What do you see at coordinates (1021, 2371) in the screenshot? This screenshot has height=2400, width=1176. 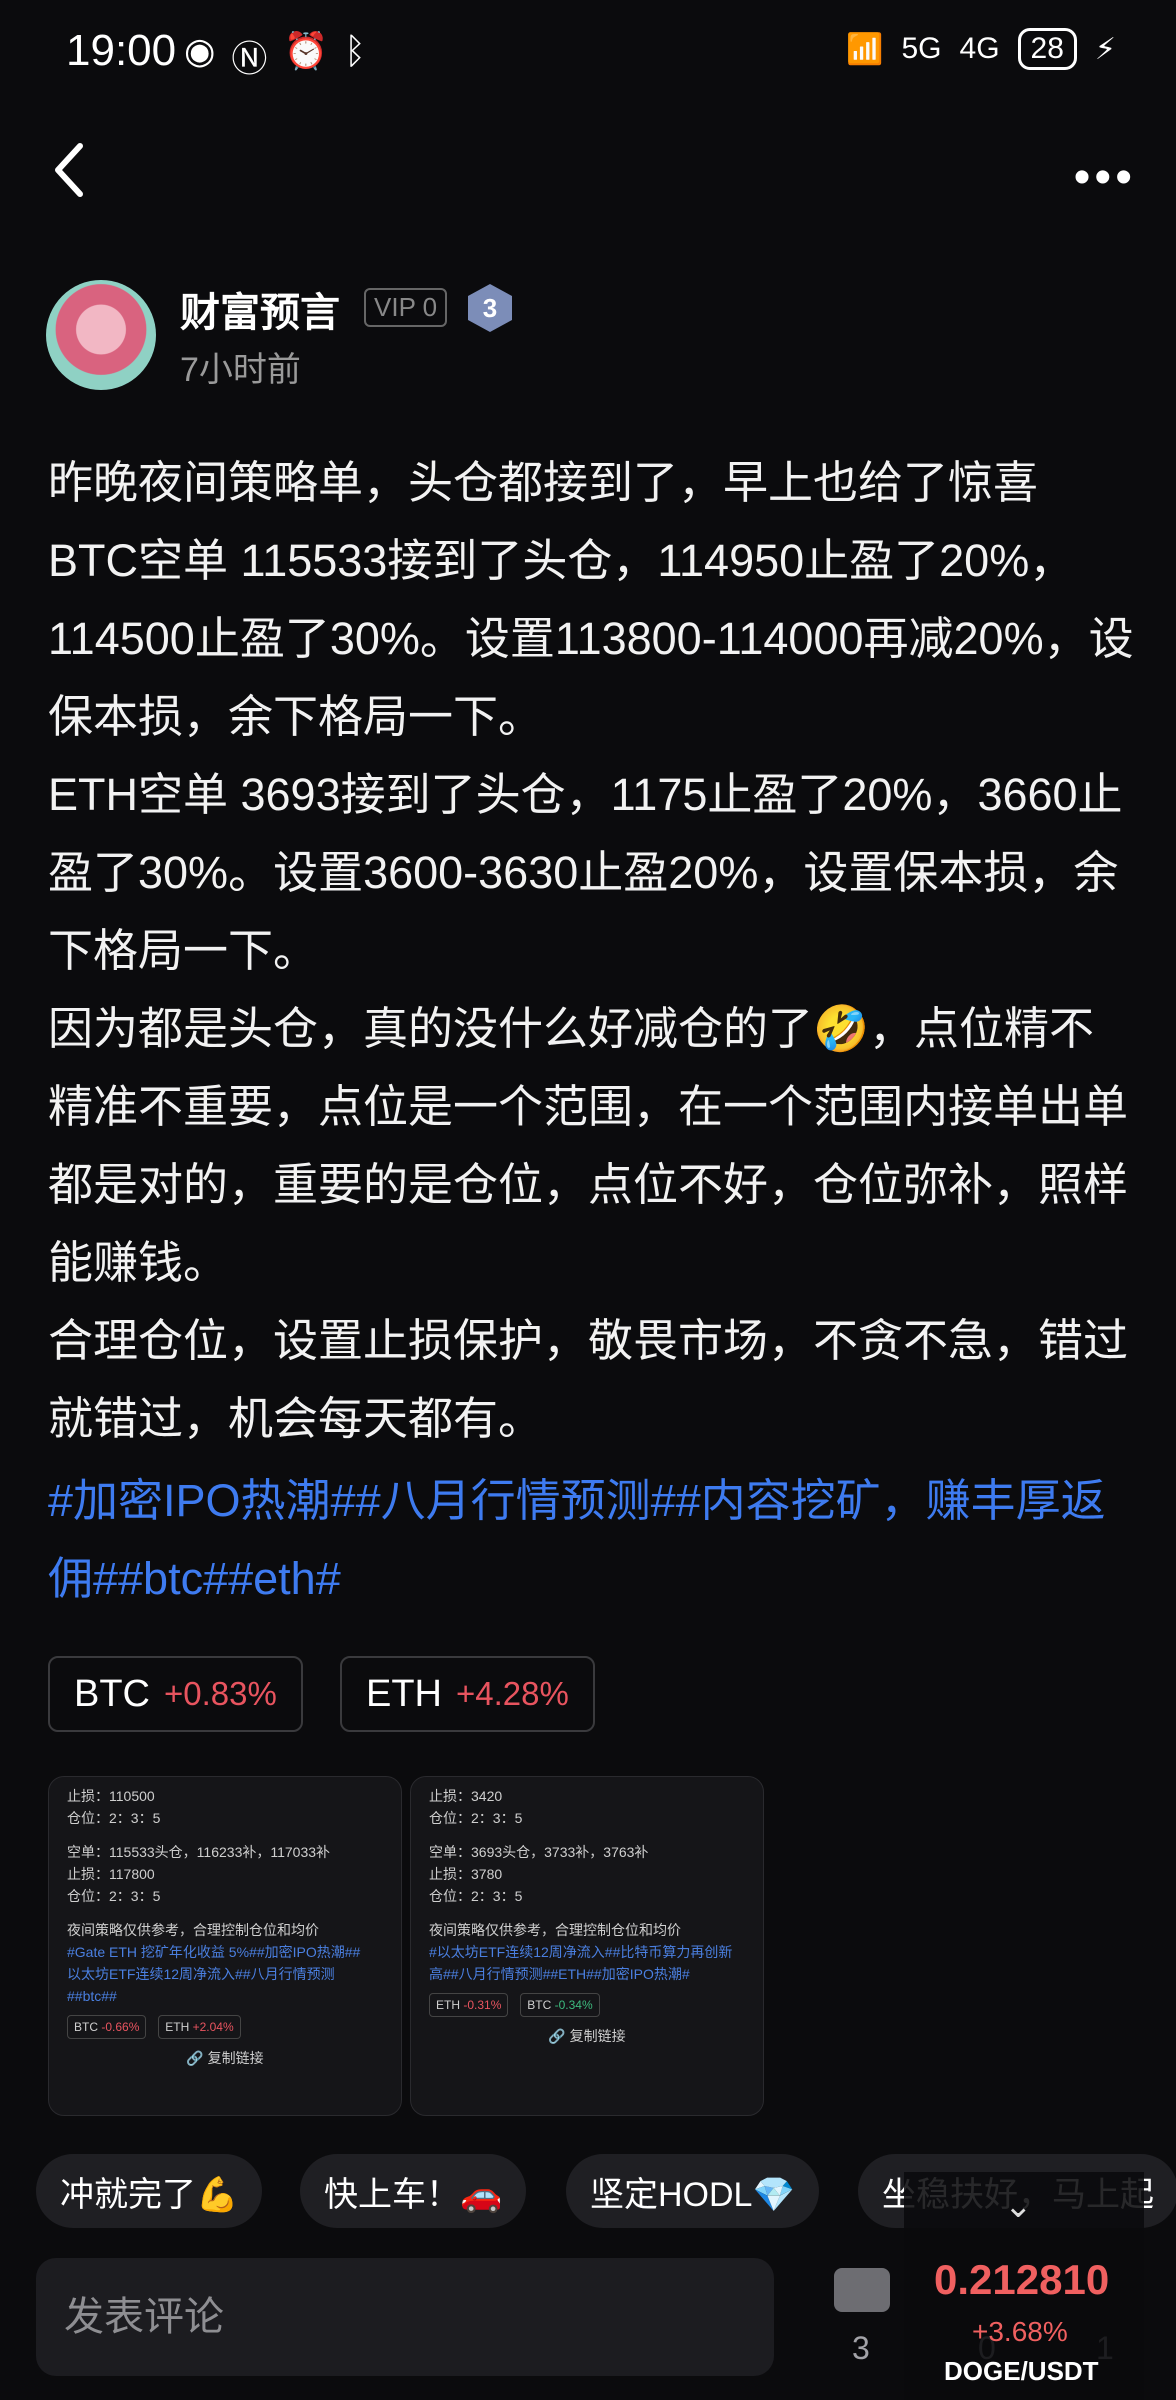 I see `widget-pair: DOGE/USDT` at bounding box center [1021, 2371].